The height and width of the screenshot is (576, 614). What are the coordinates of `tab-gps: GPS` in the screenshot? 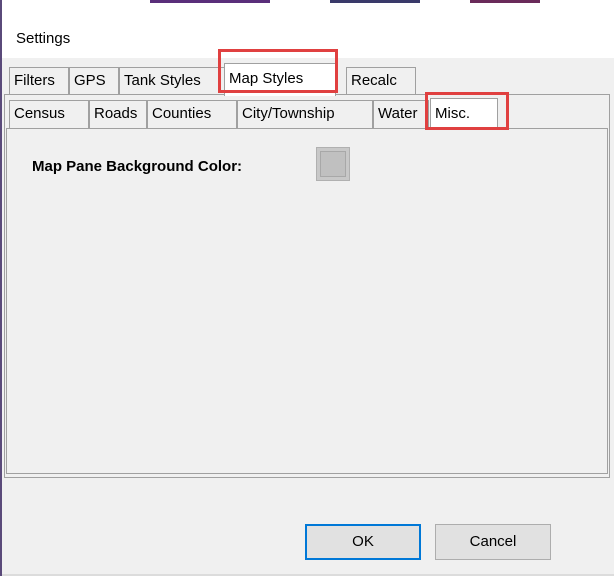 It's located at (94, 81).